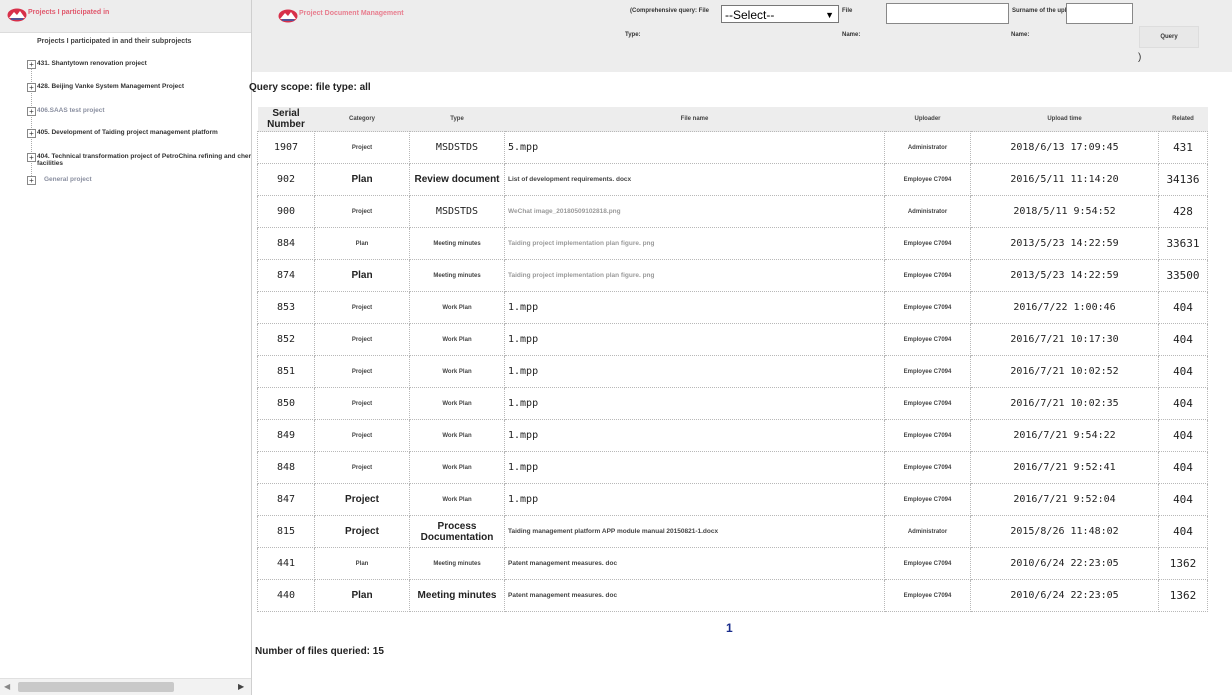  I want to click on cell-type: Meeting minutes, so click(457, 243).